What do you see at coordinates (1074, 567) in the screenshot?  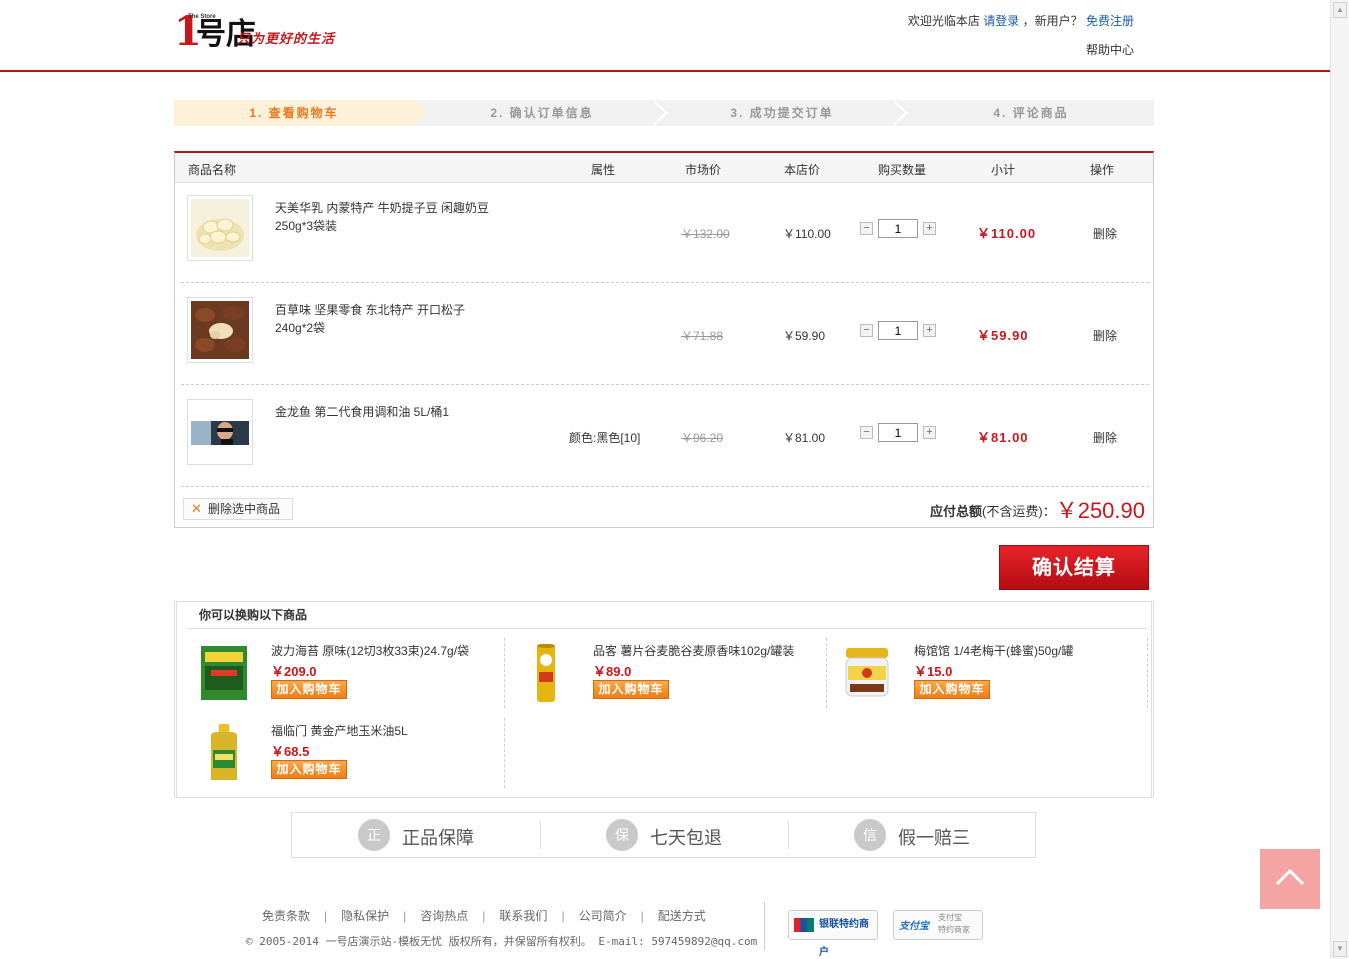 I see `confirm-checkout-button: 确认结算` at bounding box center [1074, 567].